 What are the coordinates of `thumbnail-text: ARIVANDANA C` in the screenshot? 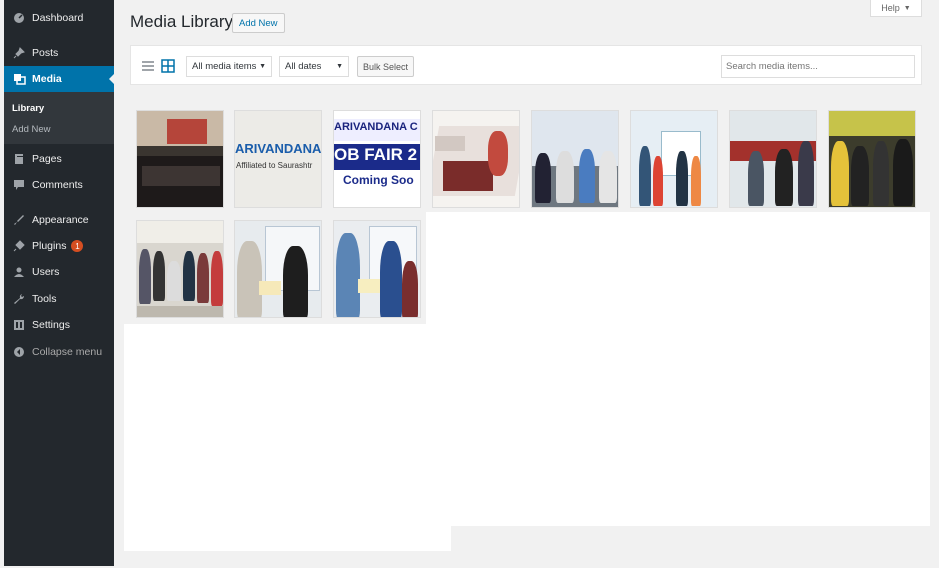 It's located at (376, 127).